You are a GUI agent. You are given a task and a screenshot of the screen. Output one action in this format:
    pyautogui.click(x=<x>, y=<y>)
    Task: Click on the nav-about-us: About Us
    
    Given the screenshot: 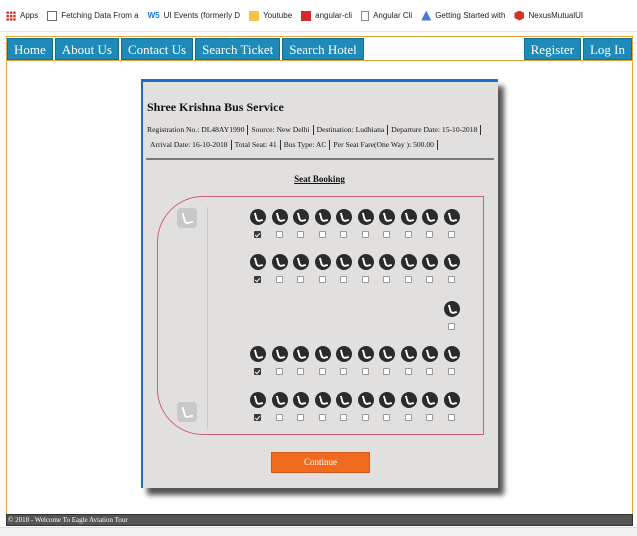 What is the action you would take?
    pyautogui.click(x=86, y=49)
    